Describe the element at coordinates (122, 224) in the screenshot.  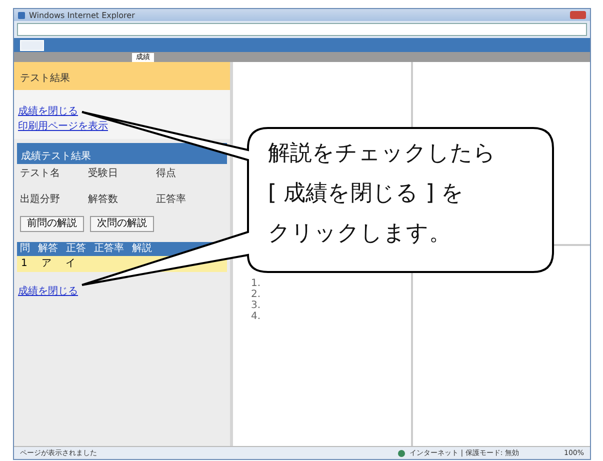
I see `nav-button: 次問の解説` at that location.